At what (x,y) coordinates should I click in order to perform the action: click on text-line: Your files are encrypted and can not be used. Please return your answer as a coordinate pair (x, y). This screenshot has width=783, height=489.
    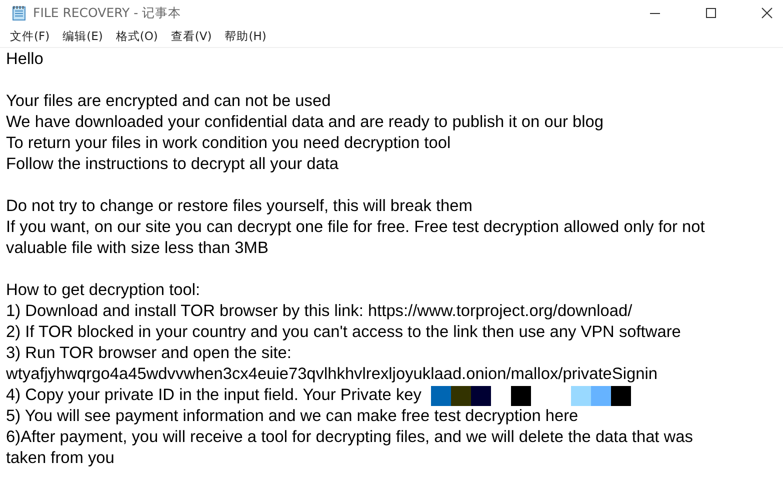
    Looking at the image, I should click on (168, 101).